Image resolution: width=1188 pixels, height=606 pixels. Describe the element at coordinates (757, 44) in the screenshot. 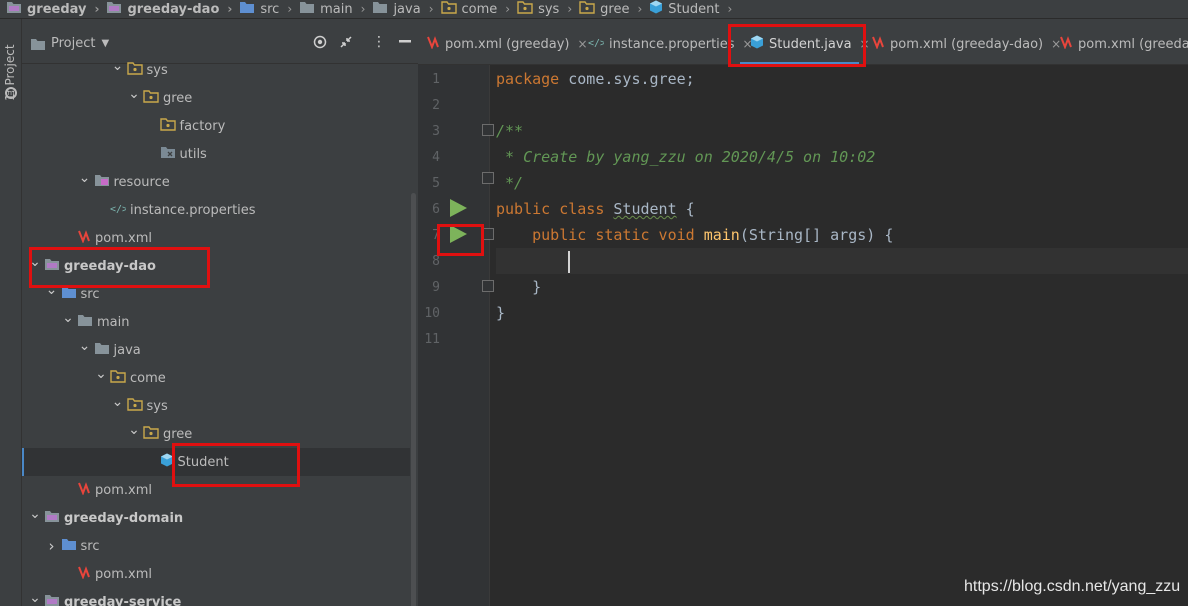

I see `java-class-icon` at that location.